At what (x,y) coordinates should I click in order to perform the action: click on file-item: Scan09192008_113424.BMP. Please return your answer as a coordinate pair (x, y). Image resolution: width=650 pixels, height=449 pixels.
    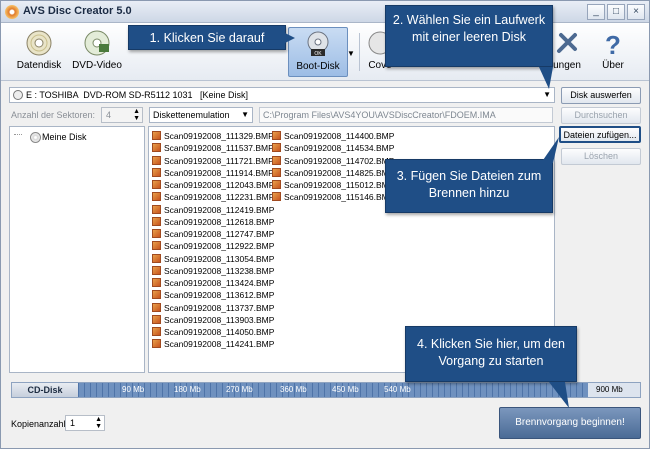
    Looking at the image, I should click on (213, 283).